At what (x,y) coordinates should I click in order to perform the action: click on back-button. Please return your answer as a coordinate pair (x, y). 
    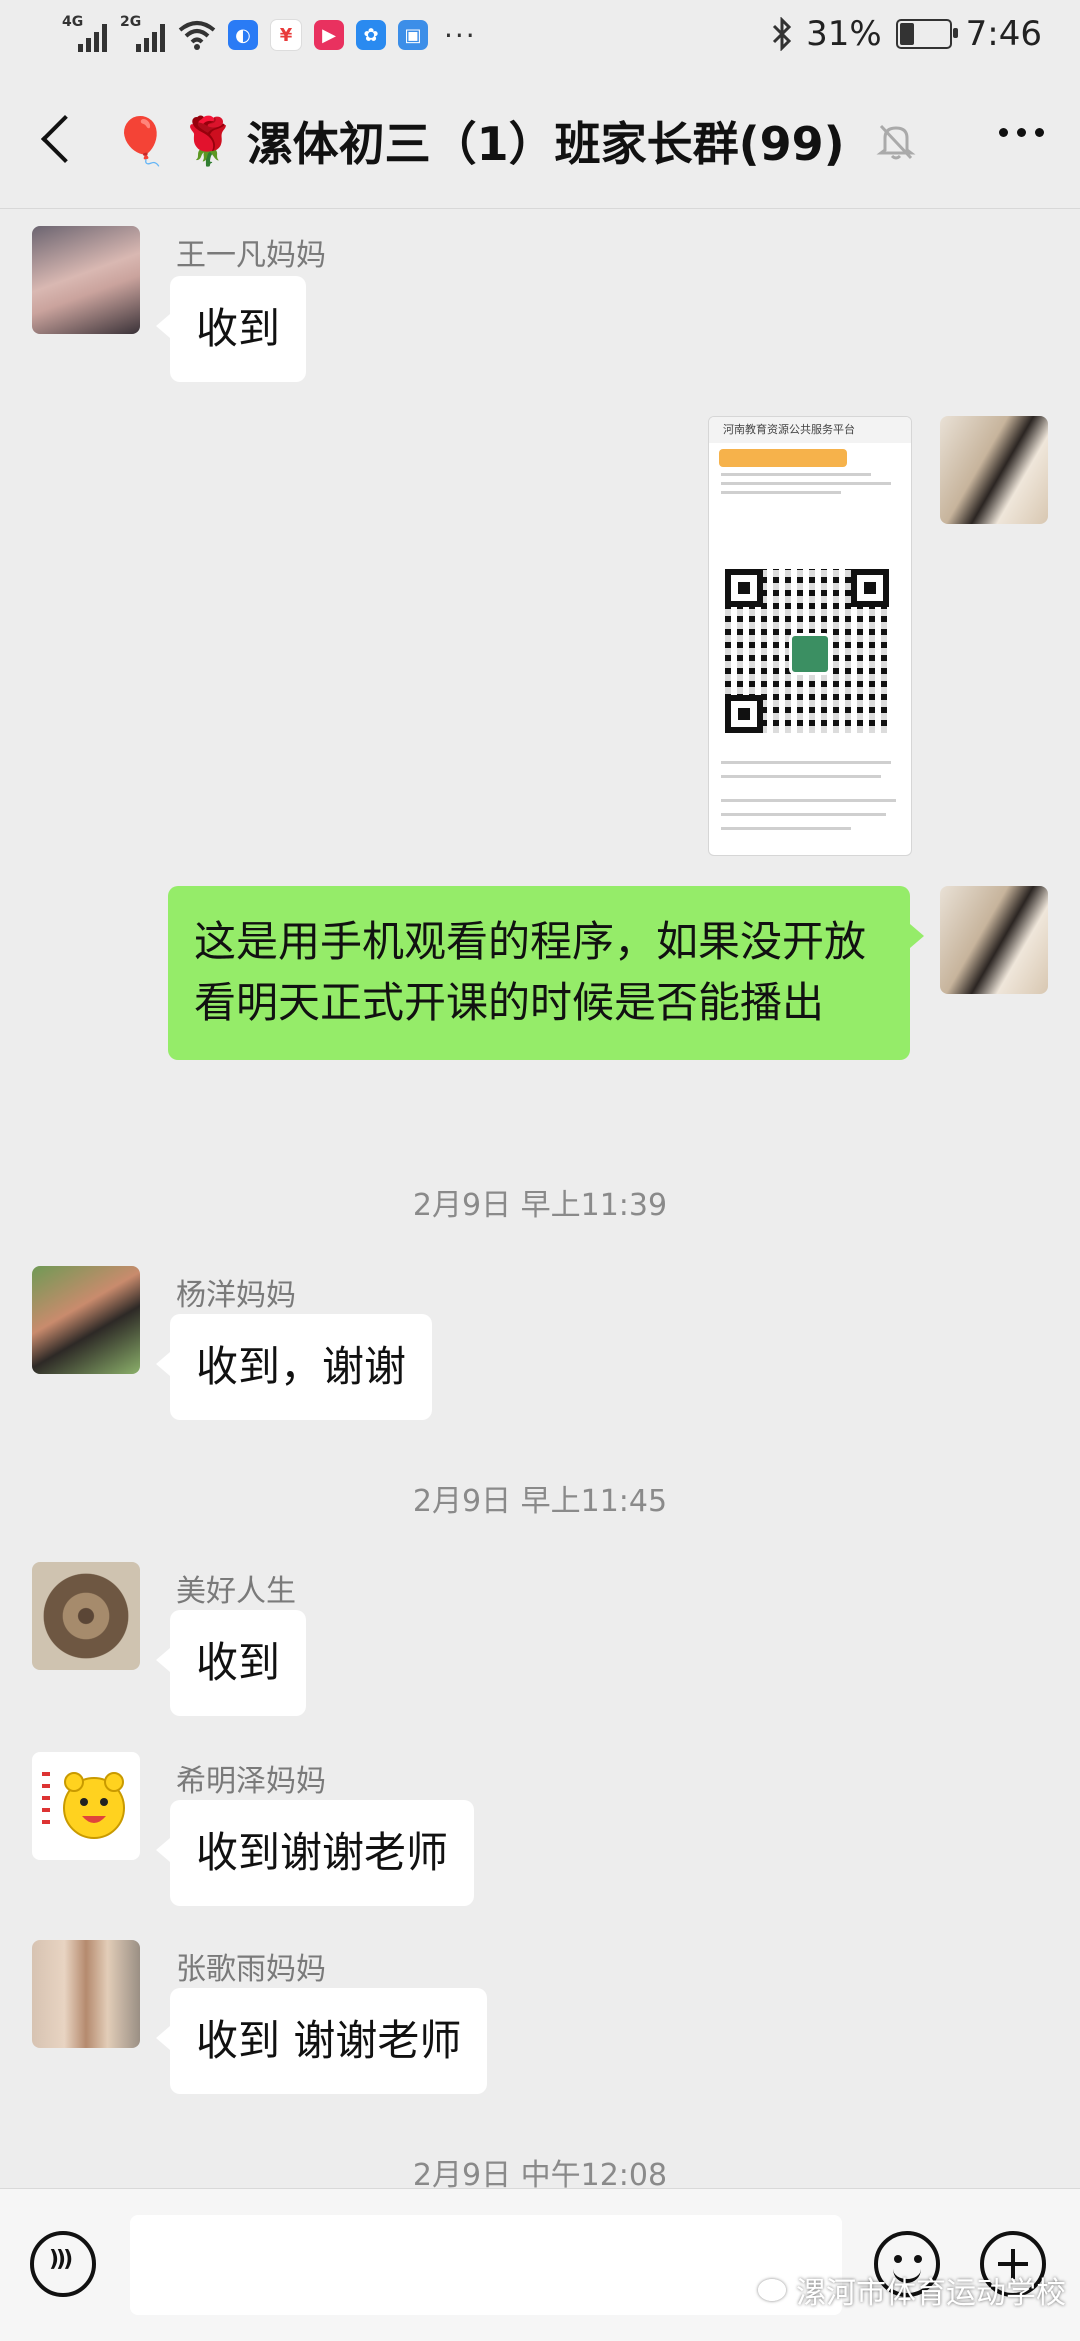
    Looking at the image, I should click on (61, 140).